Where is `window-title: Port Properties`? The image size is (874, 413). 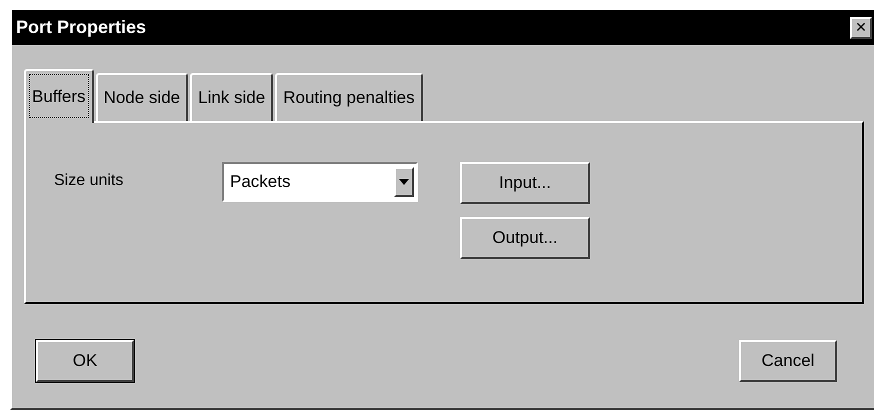 window-title: Port Properties is located at coordinates (81, 27).